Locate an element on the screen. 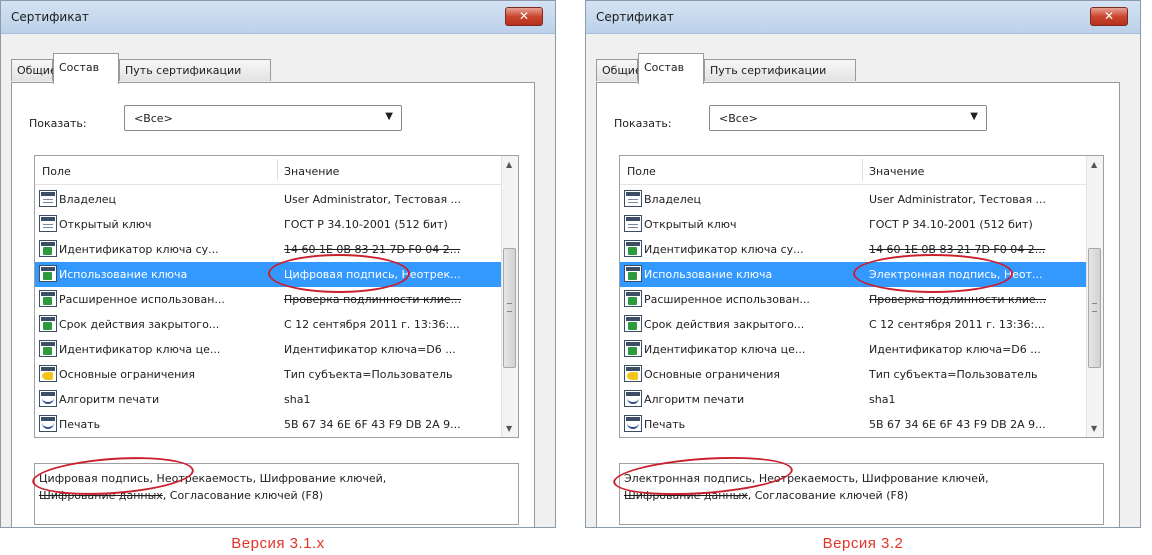  show-dropdown-value: <Все> is located at coordinates (153, 118).